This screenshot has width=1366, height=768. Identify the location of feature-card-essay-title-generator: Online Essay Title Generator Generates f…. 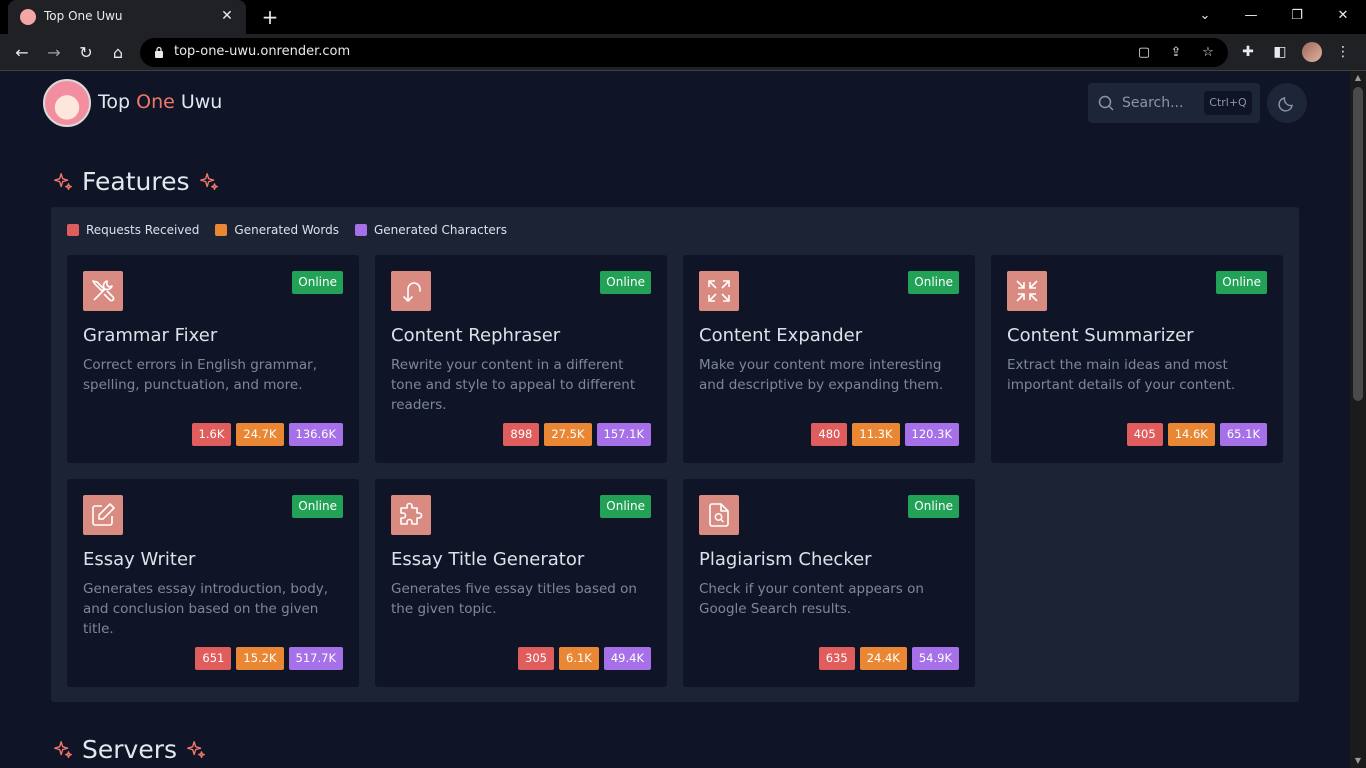
(521, 583).